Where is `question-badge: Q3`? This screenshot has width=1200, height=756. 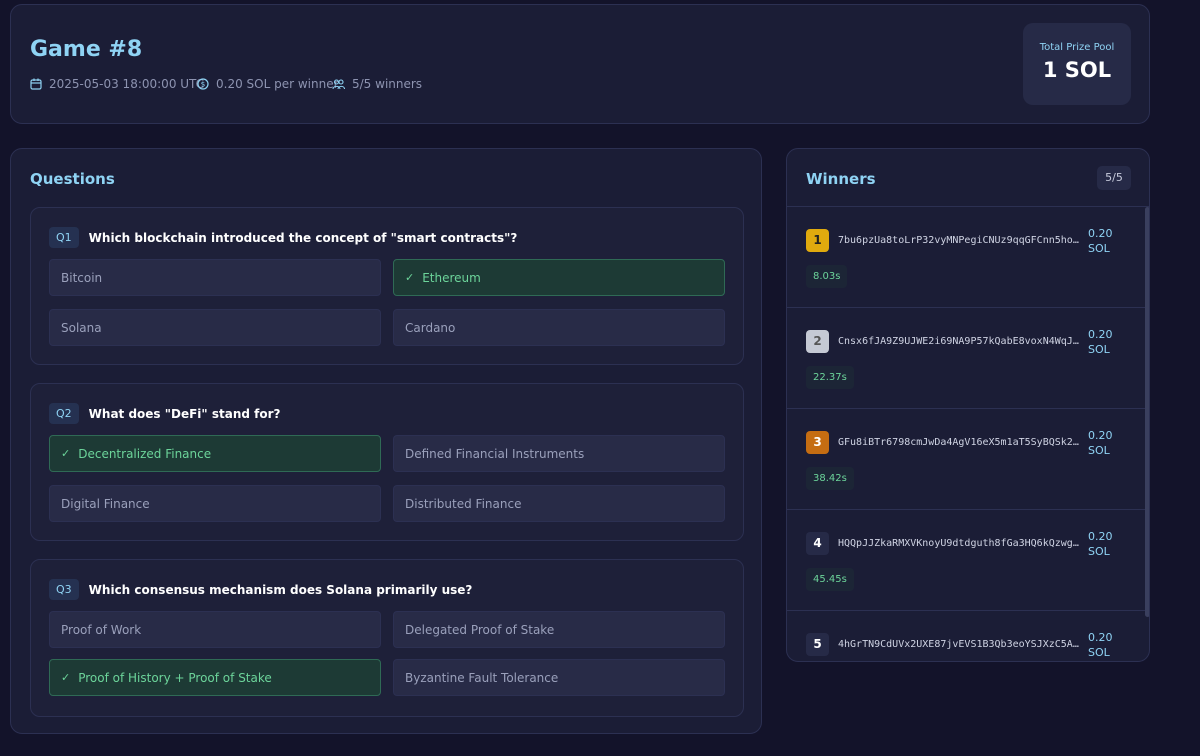 question-badge: Q3 is located at coordinates (64, 589).